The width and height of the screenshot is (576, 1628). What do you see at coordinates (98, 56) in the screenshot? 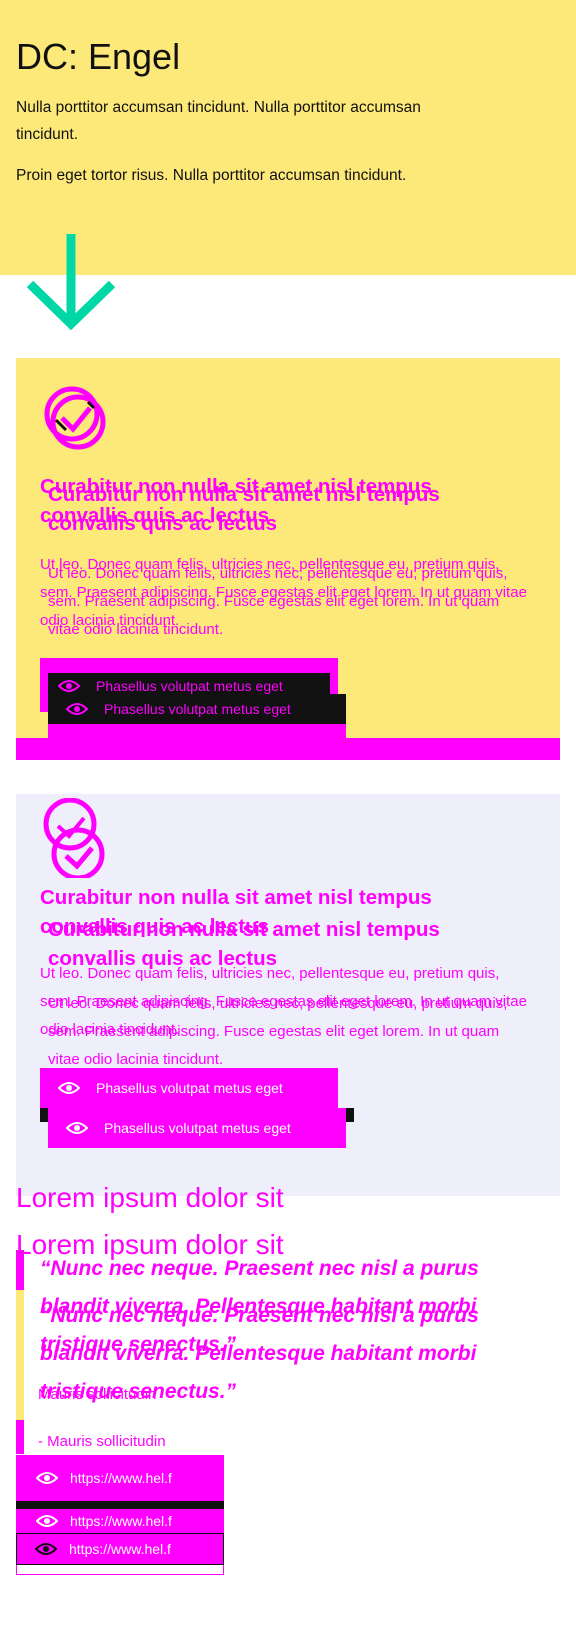
I see `page-title: DC: Engel` at bounding box center [98, 56].